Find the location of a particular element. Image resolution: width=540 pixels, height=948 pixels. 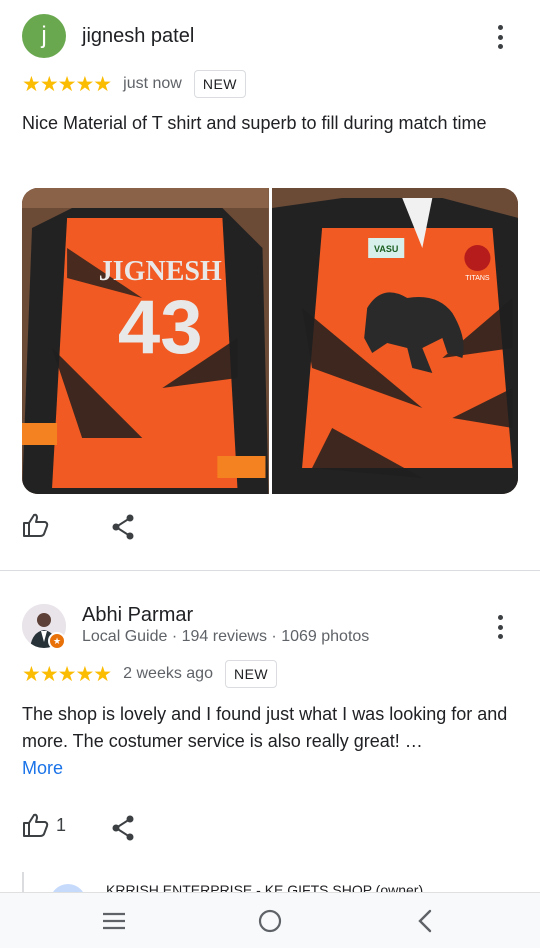

system-nav-bar is located at coordinates (270, 920).